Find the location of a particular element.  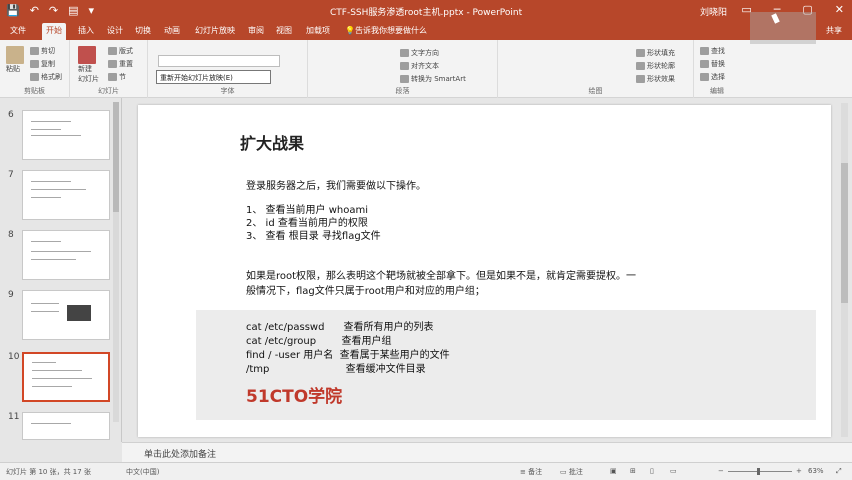

paste-button: 粘贴 is located at coordinates (16, 60).